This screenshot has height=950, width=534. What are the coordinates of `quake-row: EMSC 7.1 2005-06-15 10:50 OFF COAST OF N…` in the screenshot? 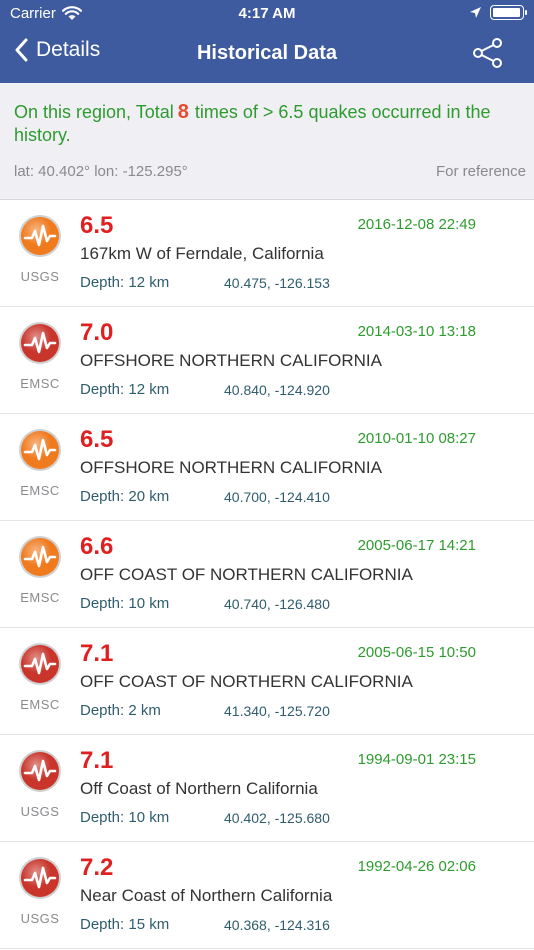 It's located at (267, 681).